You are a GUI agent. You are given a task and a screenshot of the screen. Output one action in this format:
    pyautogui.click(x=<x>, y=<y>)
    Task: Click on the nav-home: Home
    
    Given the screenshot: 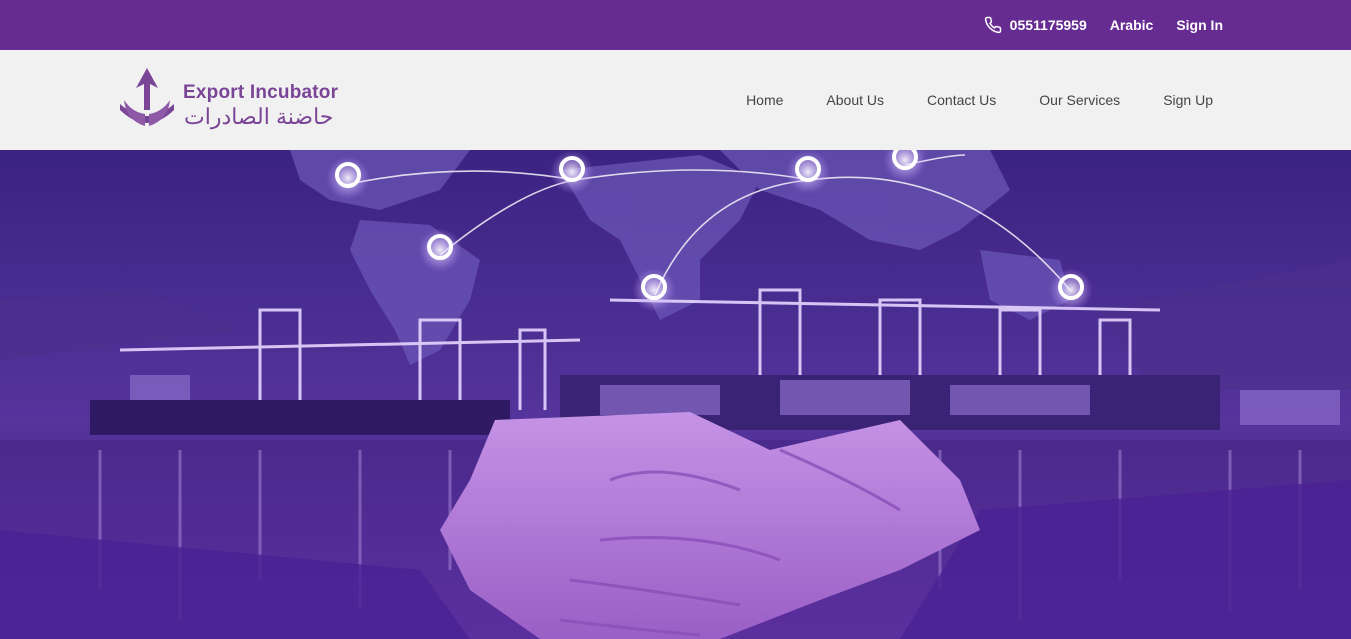 What is the action you would take?
    pyautogui.click(x=764, y=100)
    